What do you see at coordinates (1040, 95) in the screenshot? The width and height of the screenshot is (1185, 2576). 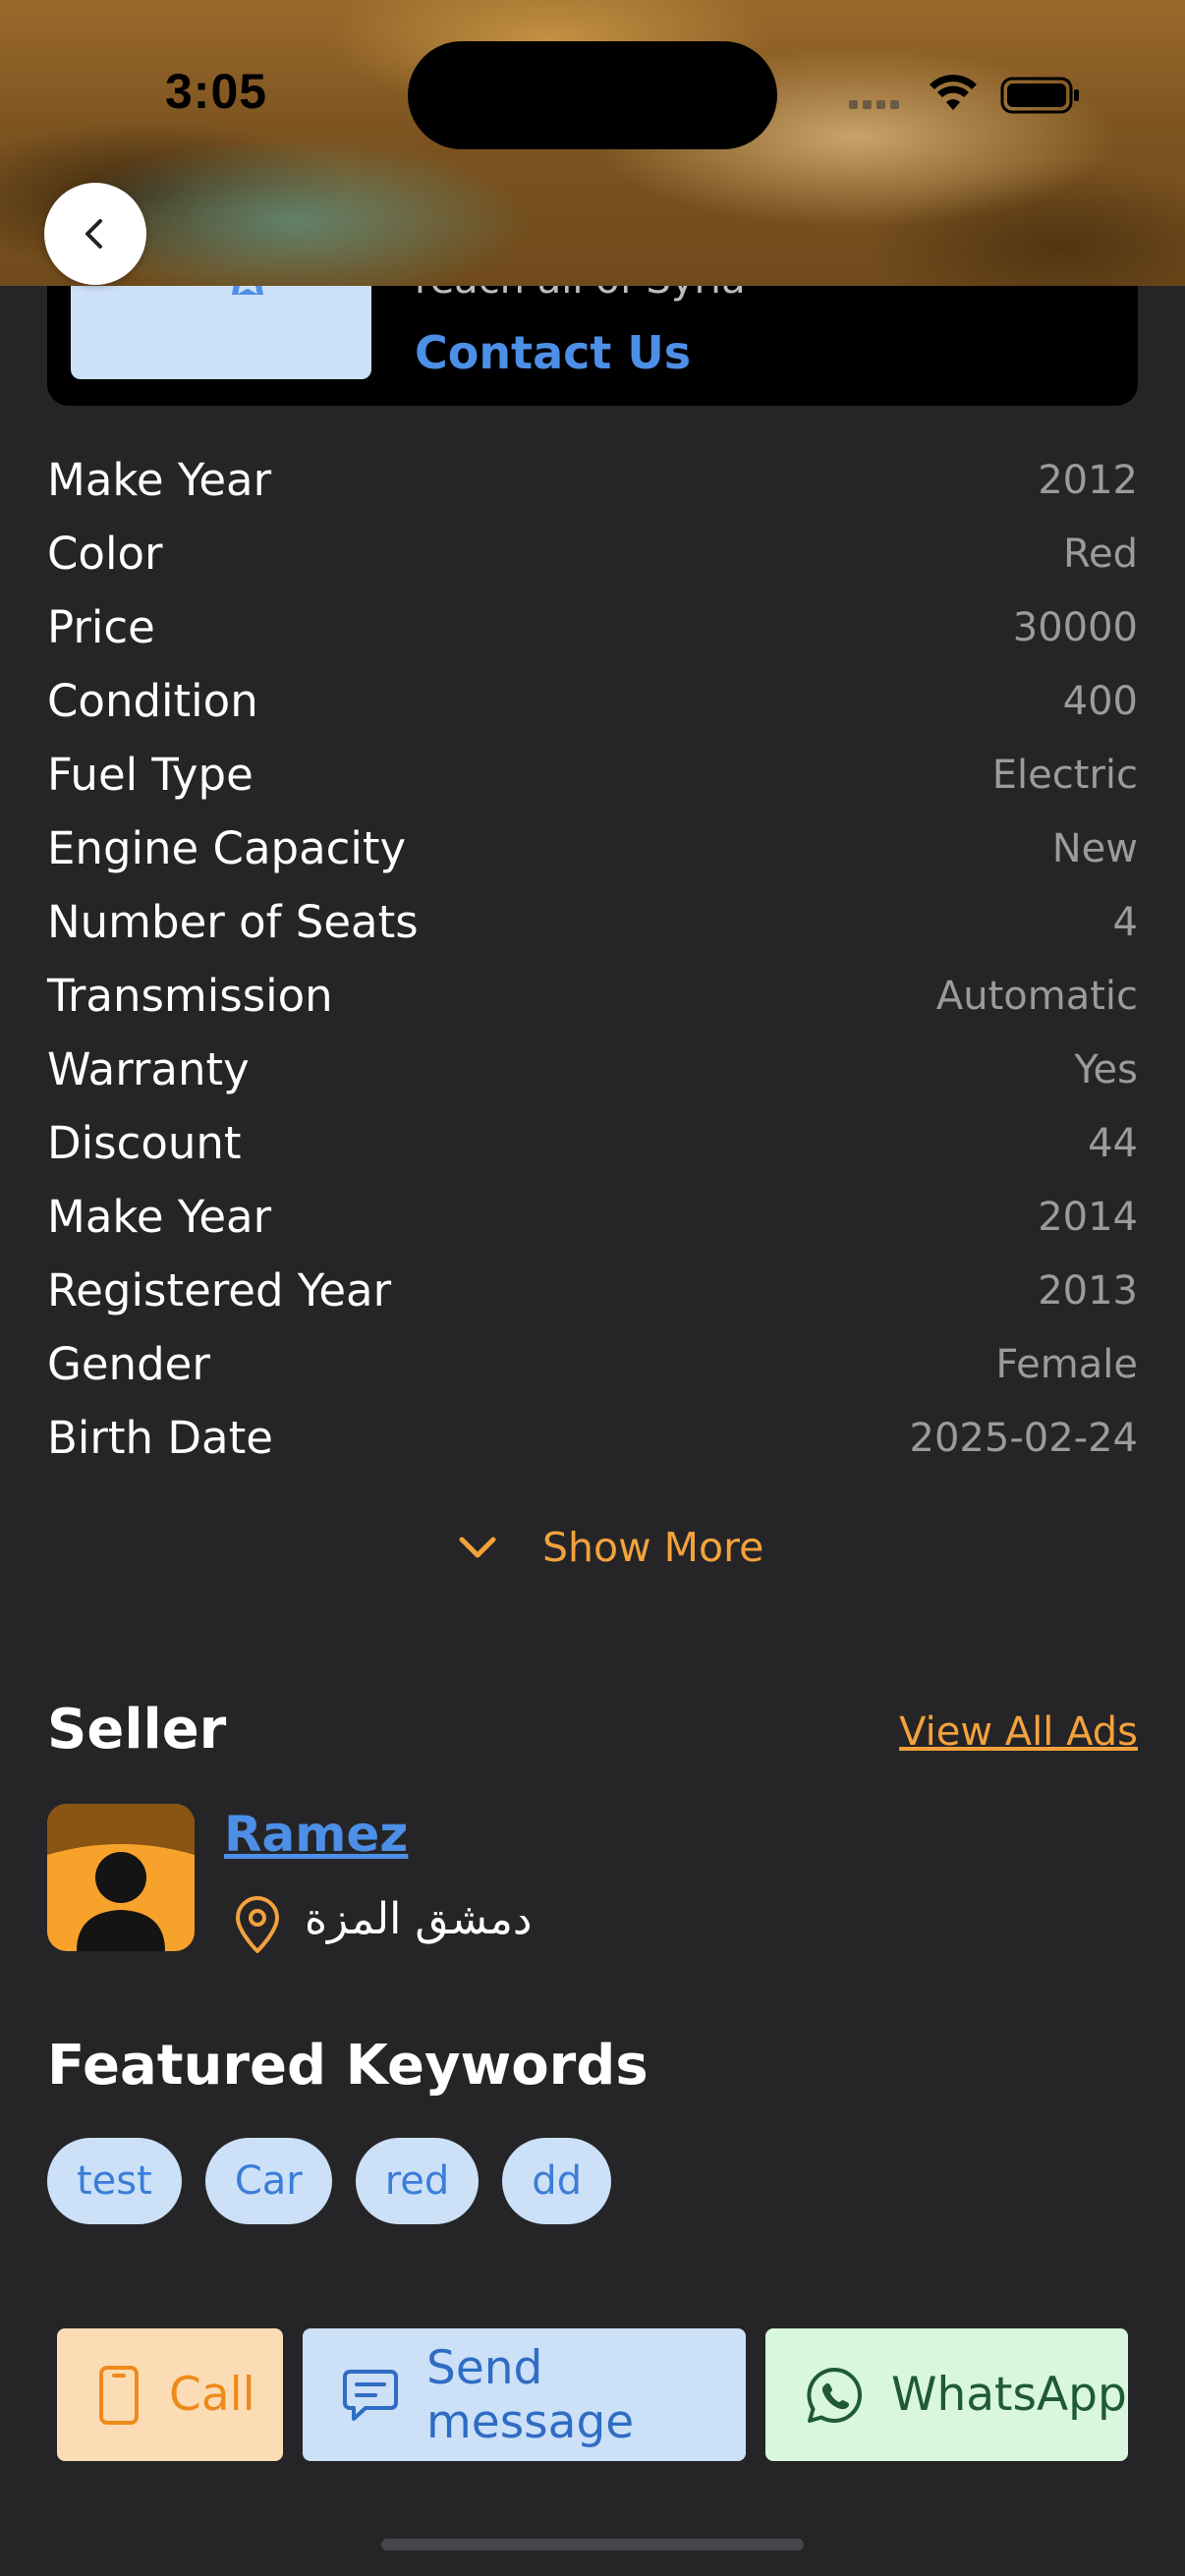 I see `battery-icon` at bounding box center [1040, 95].